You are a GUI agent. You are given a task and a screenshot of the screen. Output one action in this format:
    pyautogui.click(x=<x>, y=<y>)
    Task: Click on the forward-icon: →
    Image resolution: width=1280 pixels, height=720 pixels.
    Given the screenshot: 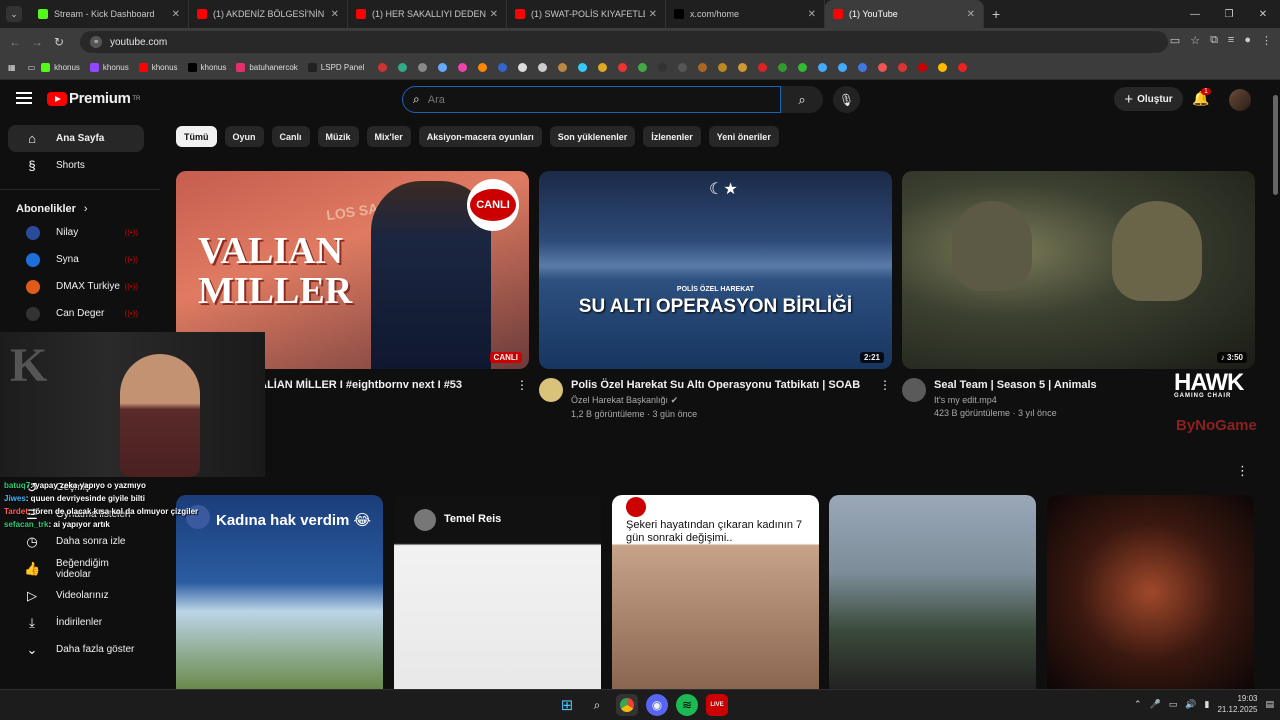 What is the action you would take?
    pyautogui.click(x=37, y=42)
    